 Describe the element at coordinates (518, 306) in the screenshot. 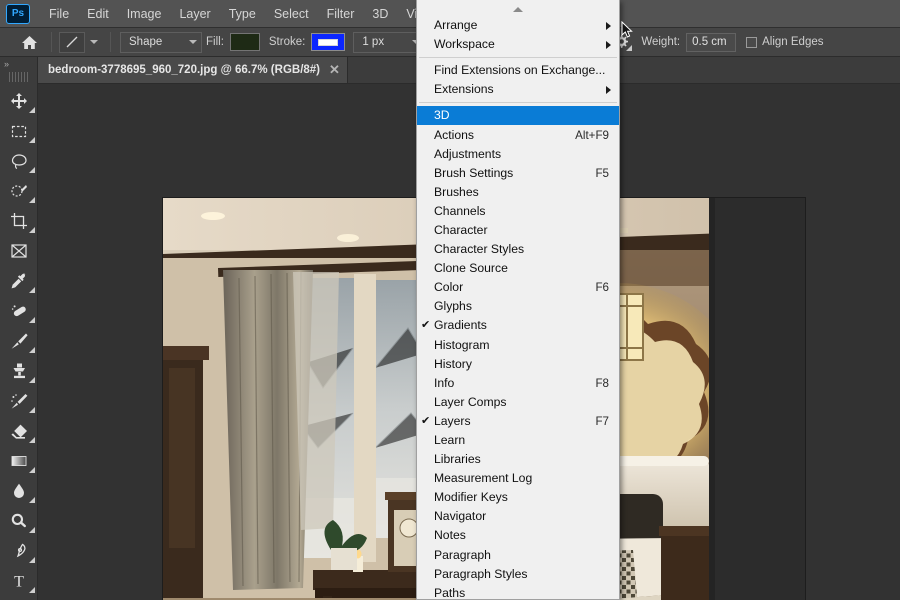

I see `menu-item-glyphs: Glyphs` at that location.